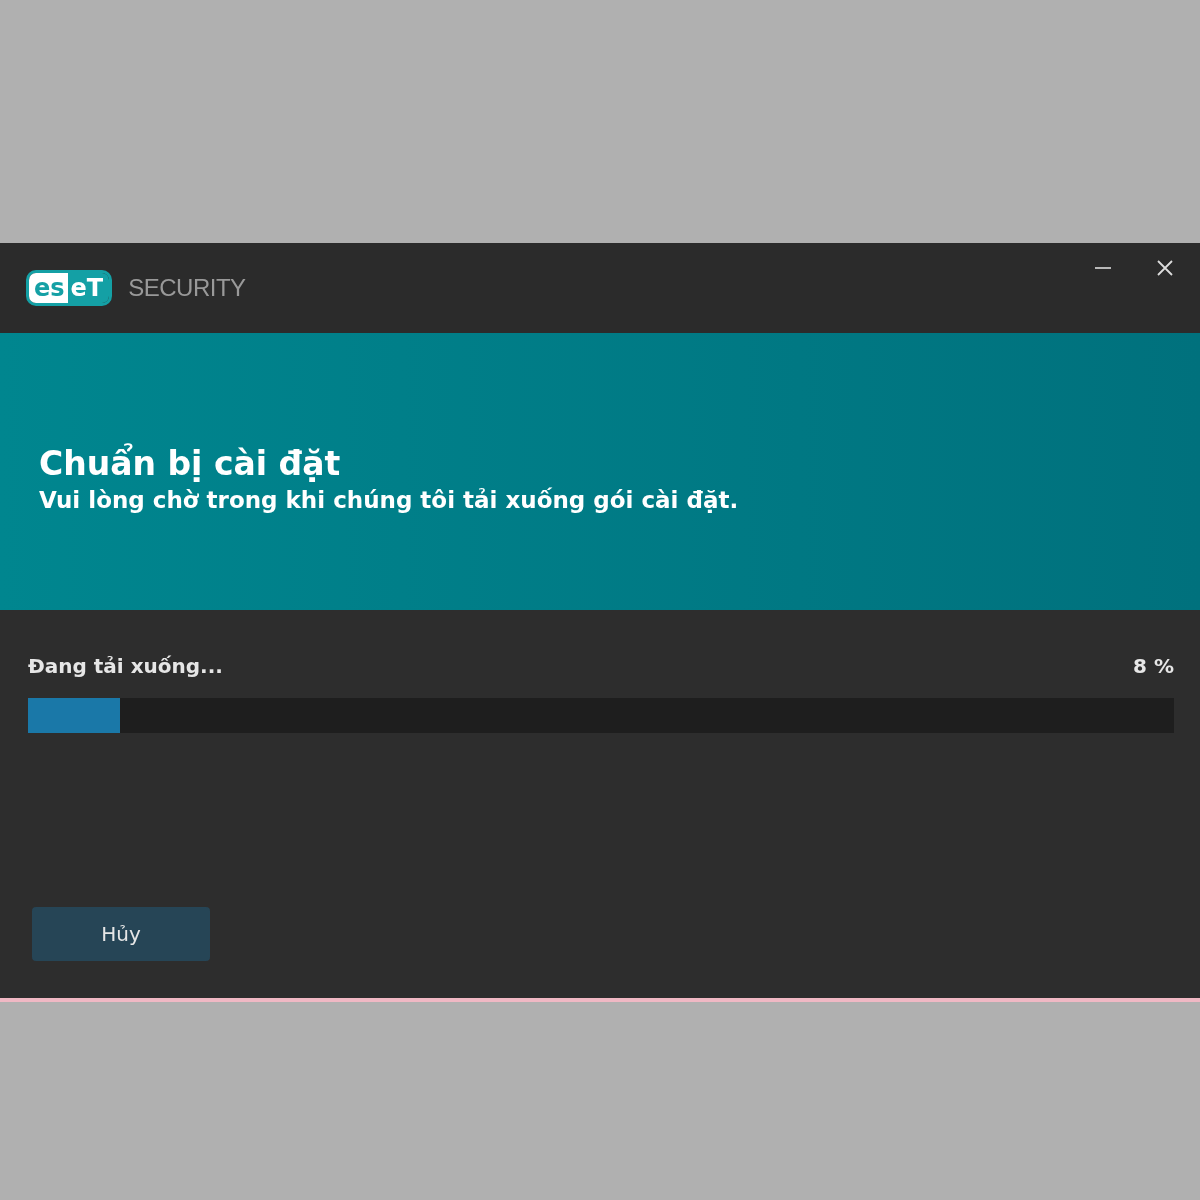 This screenshot has width=1200, height=1200. I want to click on logo: es eT, so click(69, 288).